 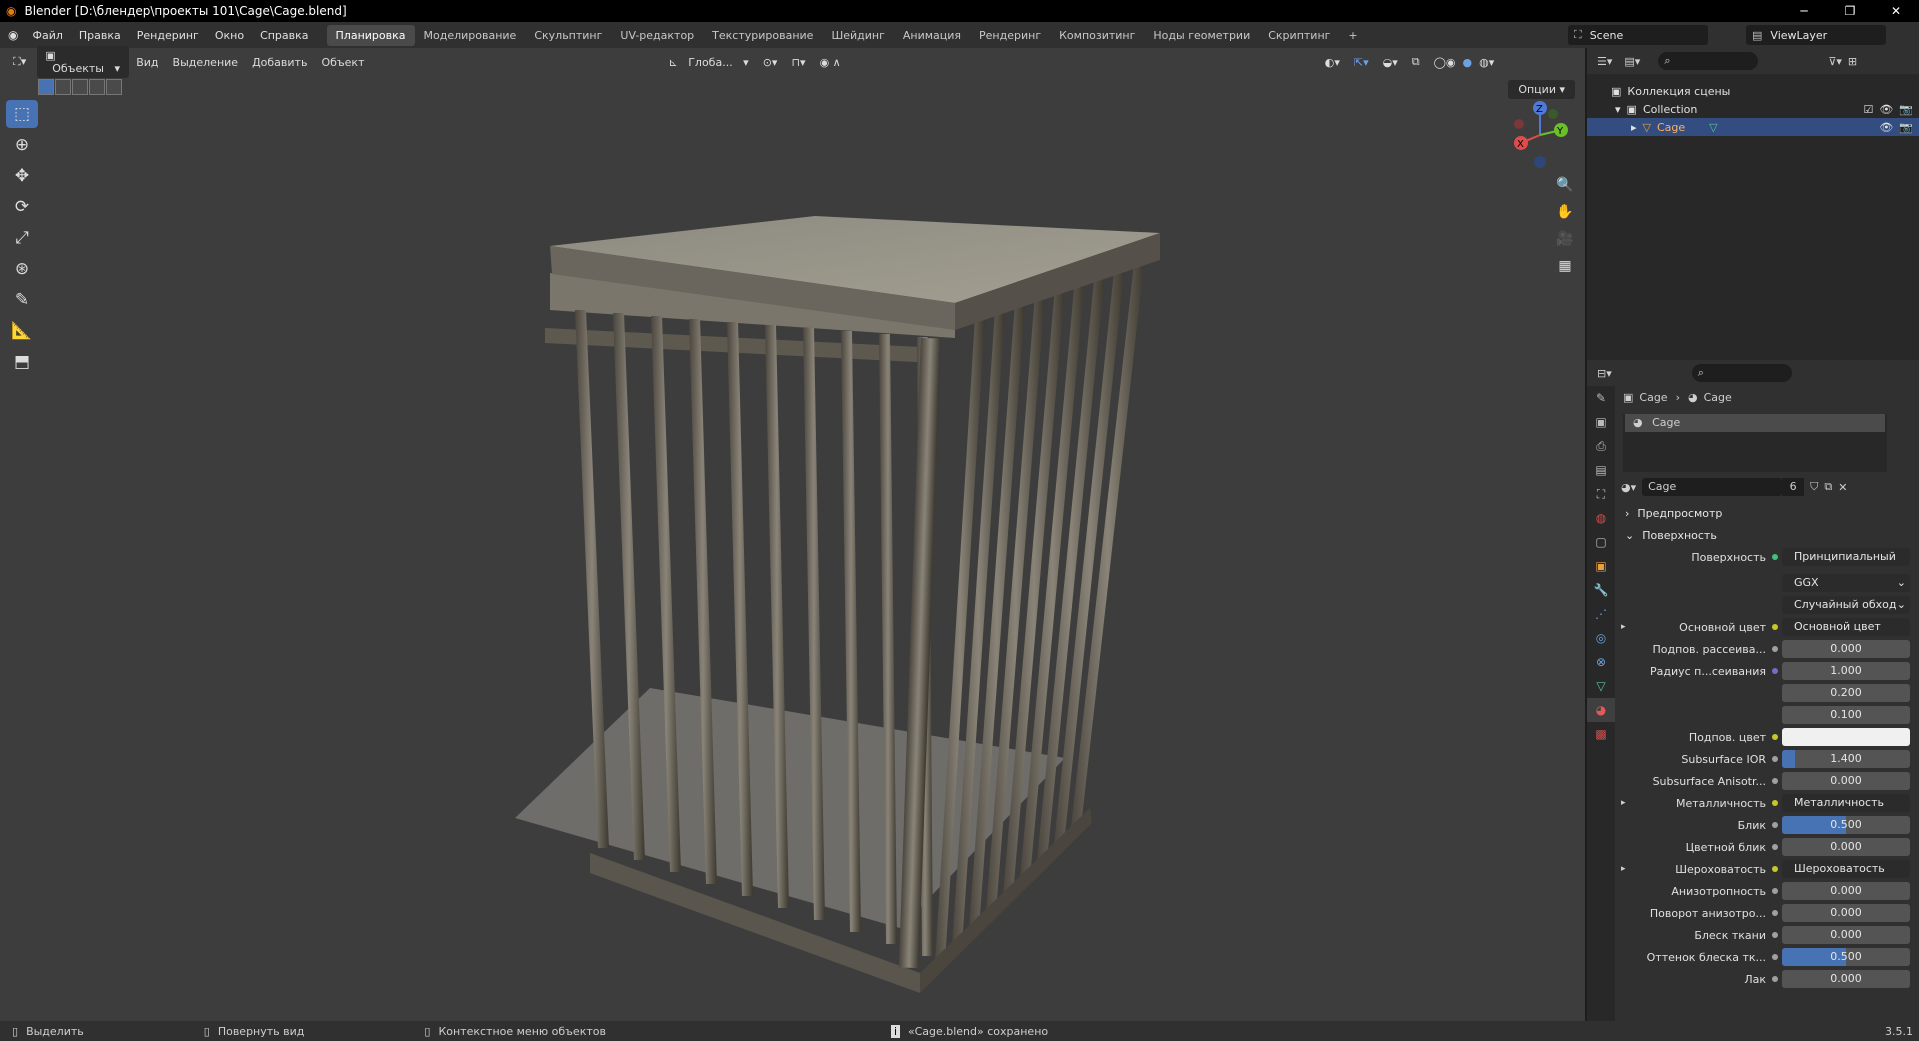 I want to click on workspace-tab: +, so click(x=1352, y=35).